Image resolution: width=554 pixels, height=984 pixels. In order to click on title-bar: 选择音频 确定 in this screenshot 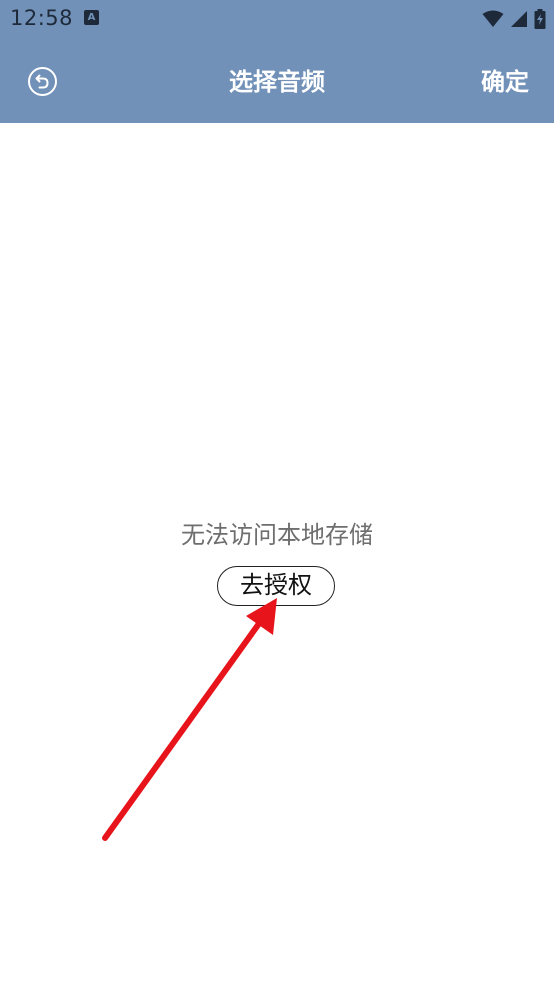, I will do `click(277, 80)`.